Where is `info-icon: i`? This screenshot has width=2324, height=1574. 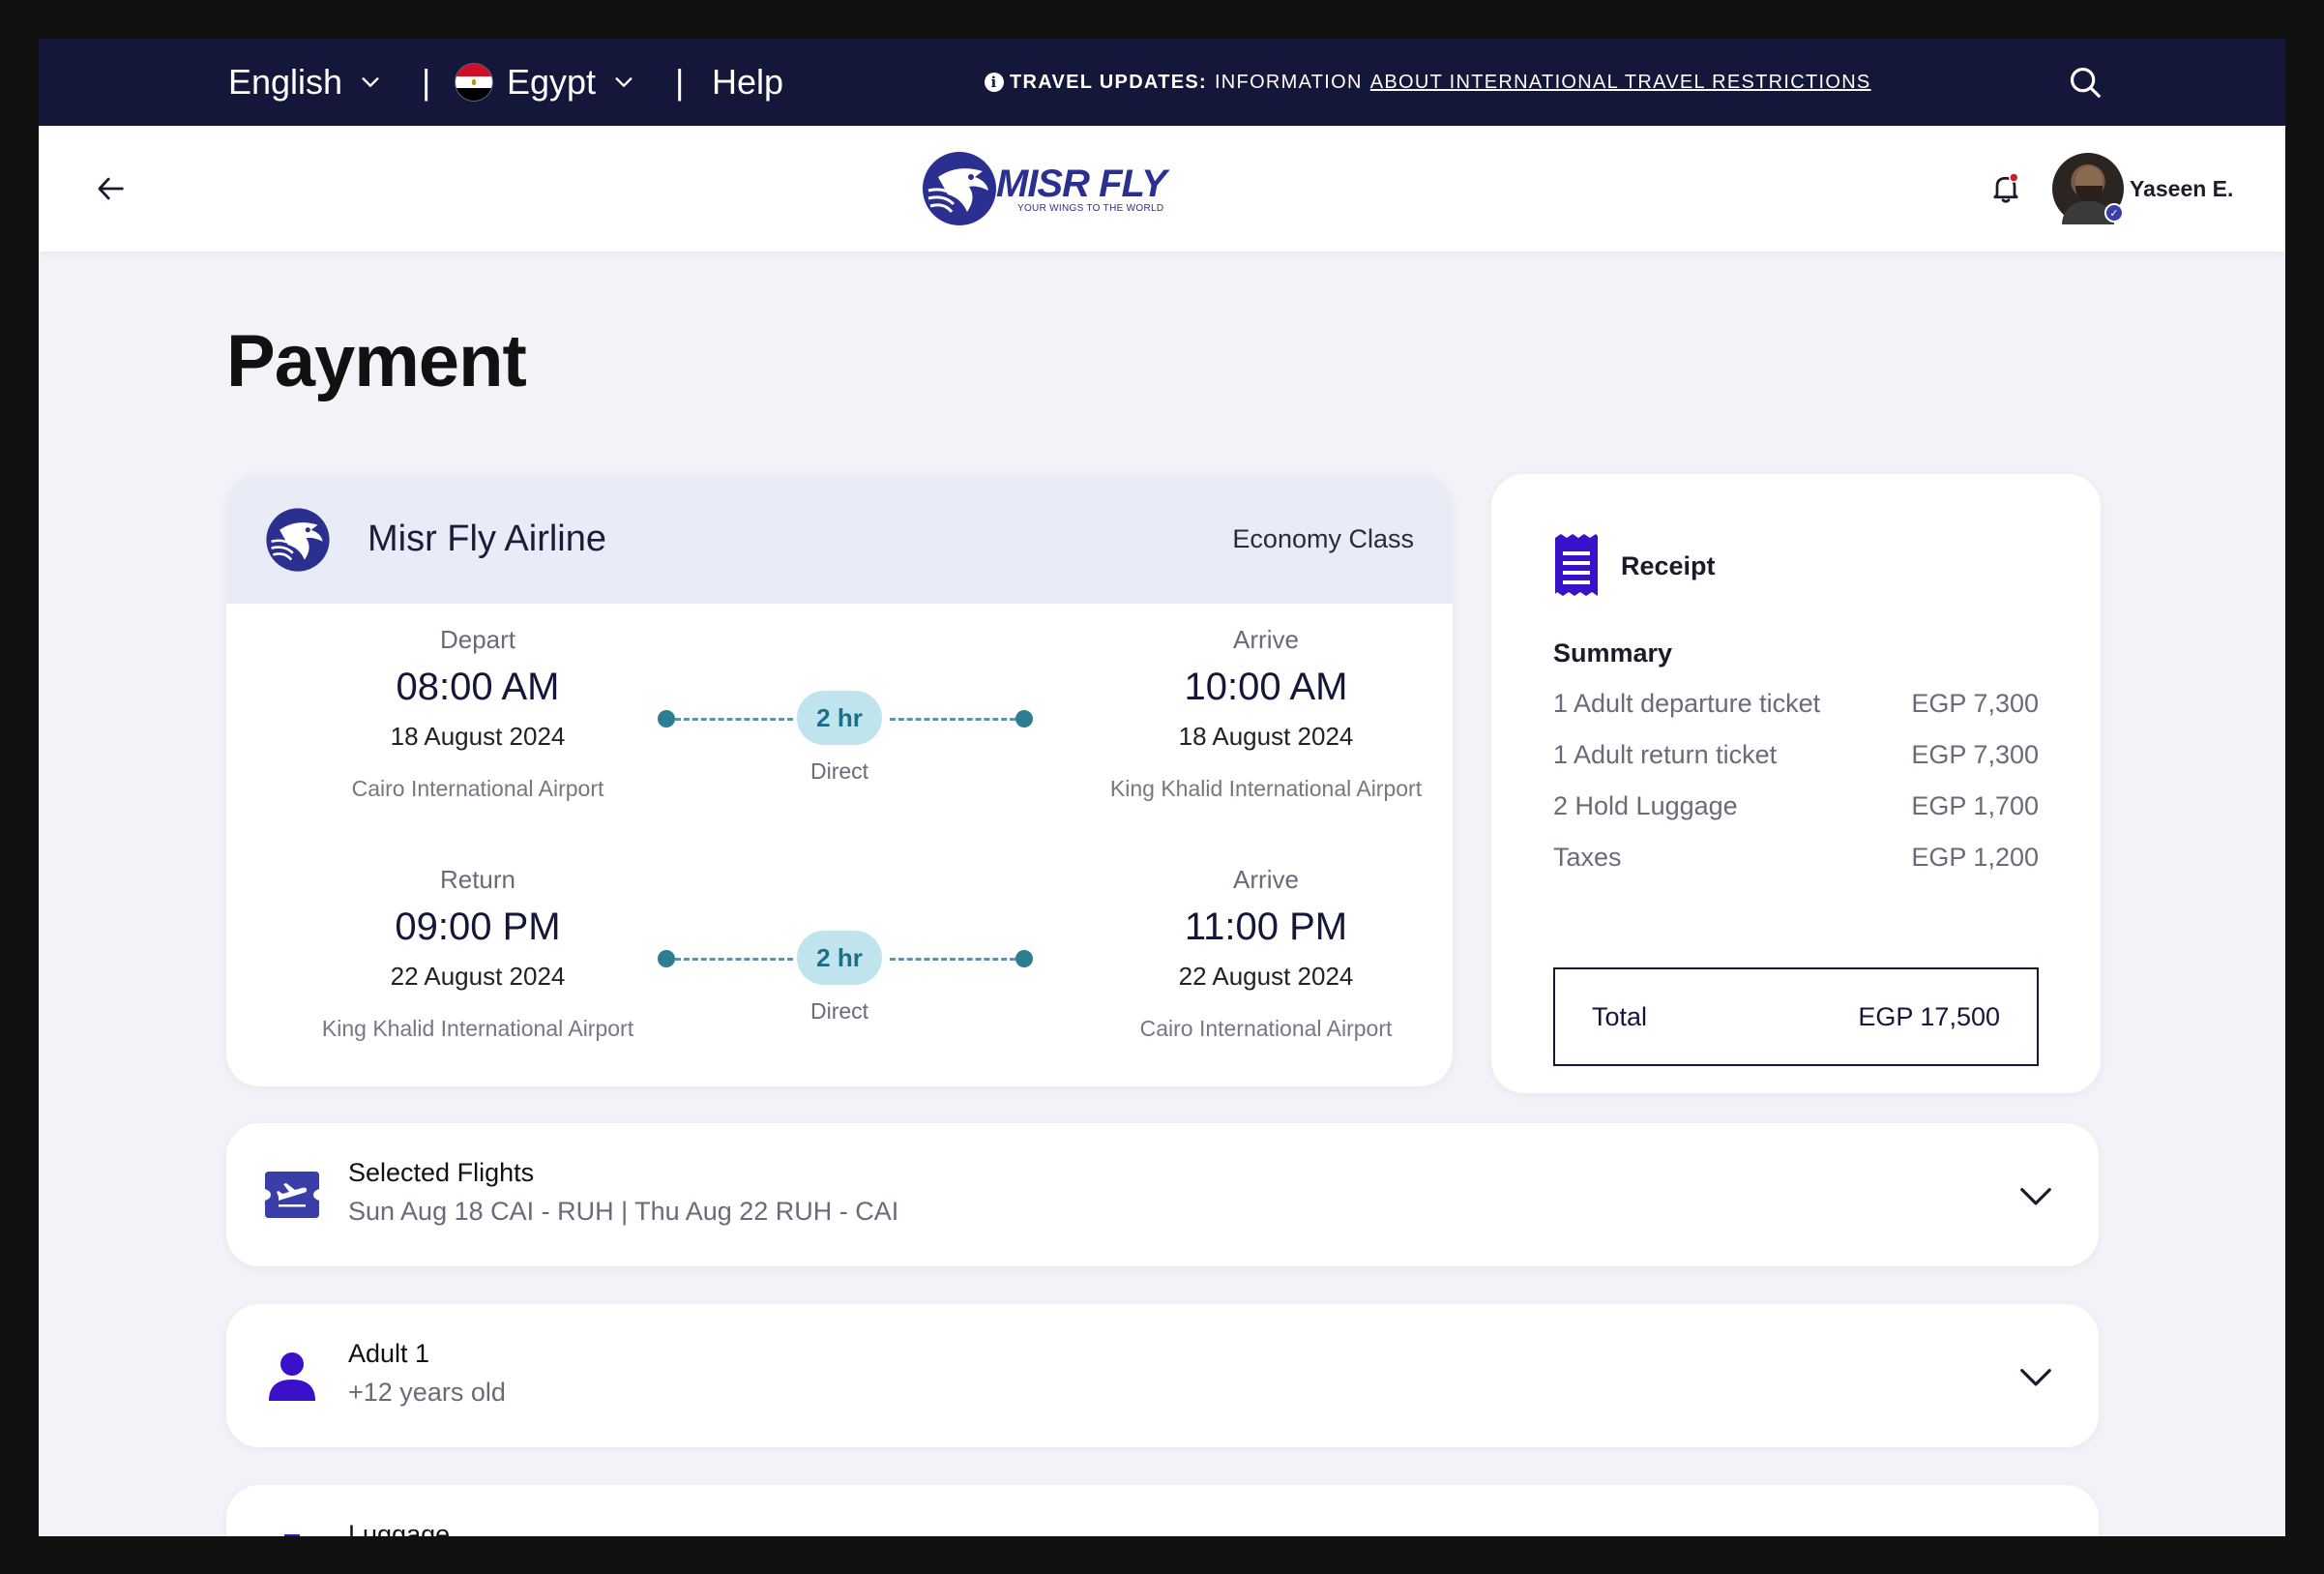
info-icon: i is located at coordinates (994, 82).